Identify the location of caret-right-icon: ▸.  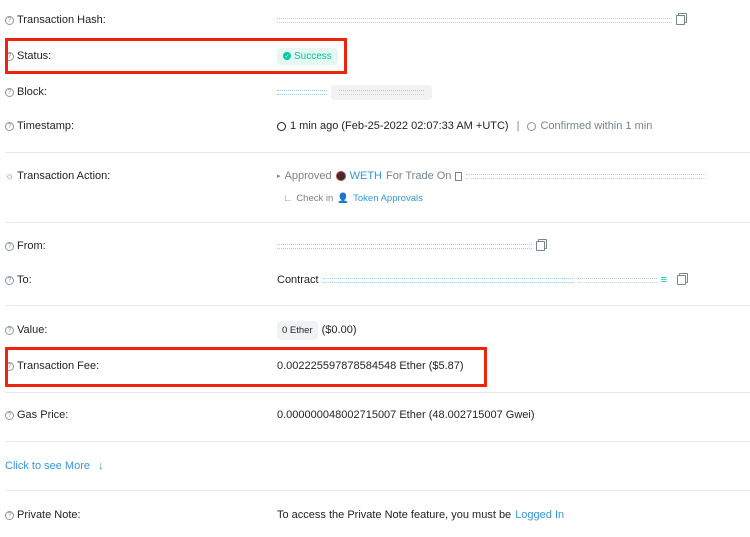
(279, 176).